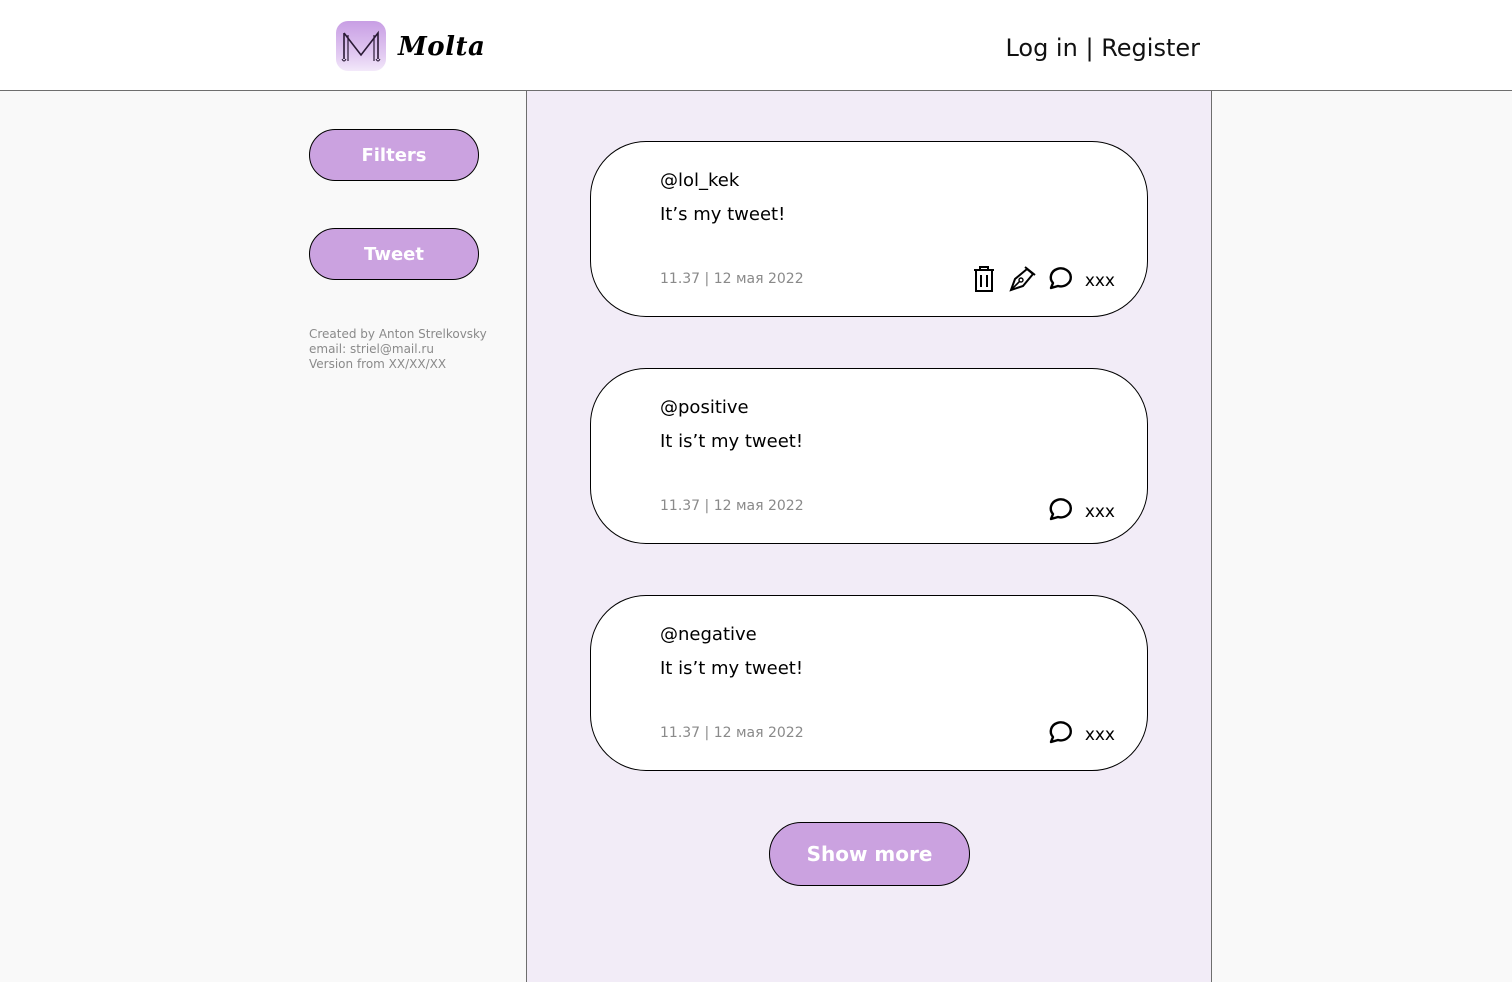  Describe the element at coordinates (394, 155) in the screenshot. I see `filters-button: Filters` at that location.